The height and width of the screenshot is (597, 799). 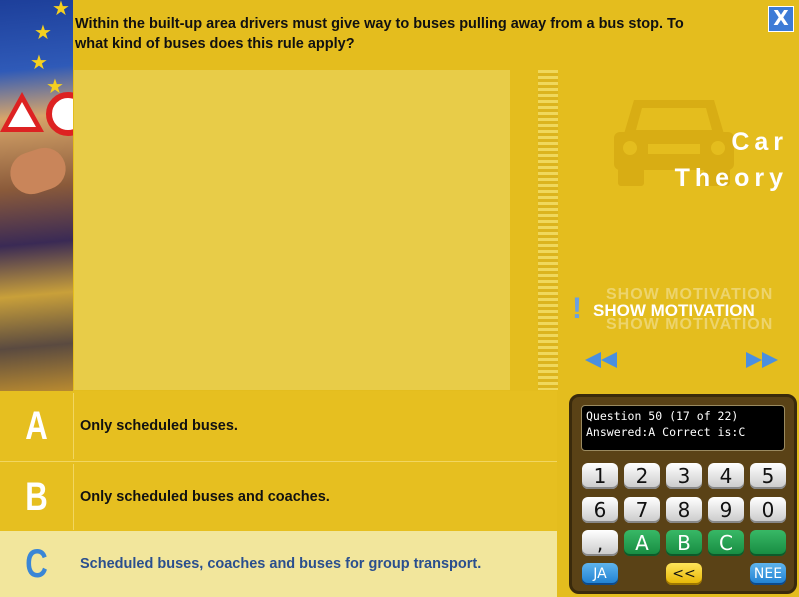 What do you see at coordinates (768, 543) in the screenshot?
I see `key-answer-blank` at bounding box center [768, 543].